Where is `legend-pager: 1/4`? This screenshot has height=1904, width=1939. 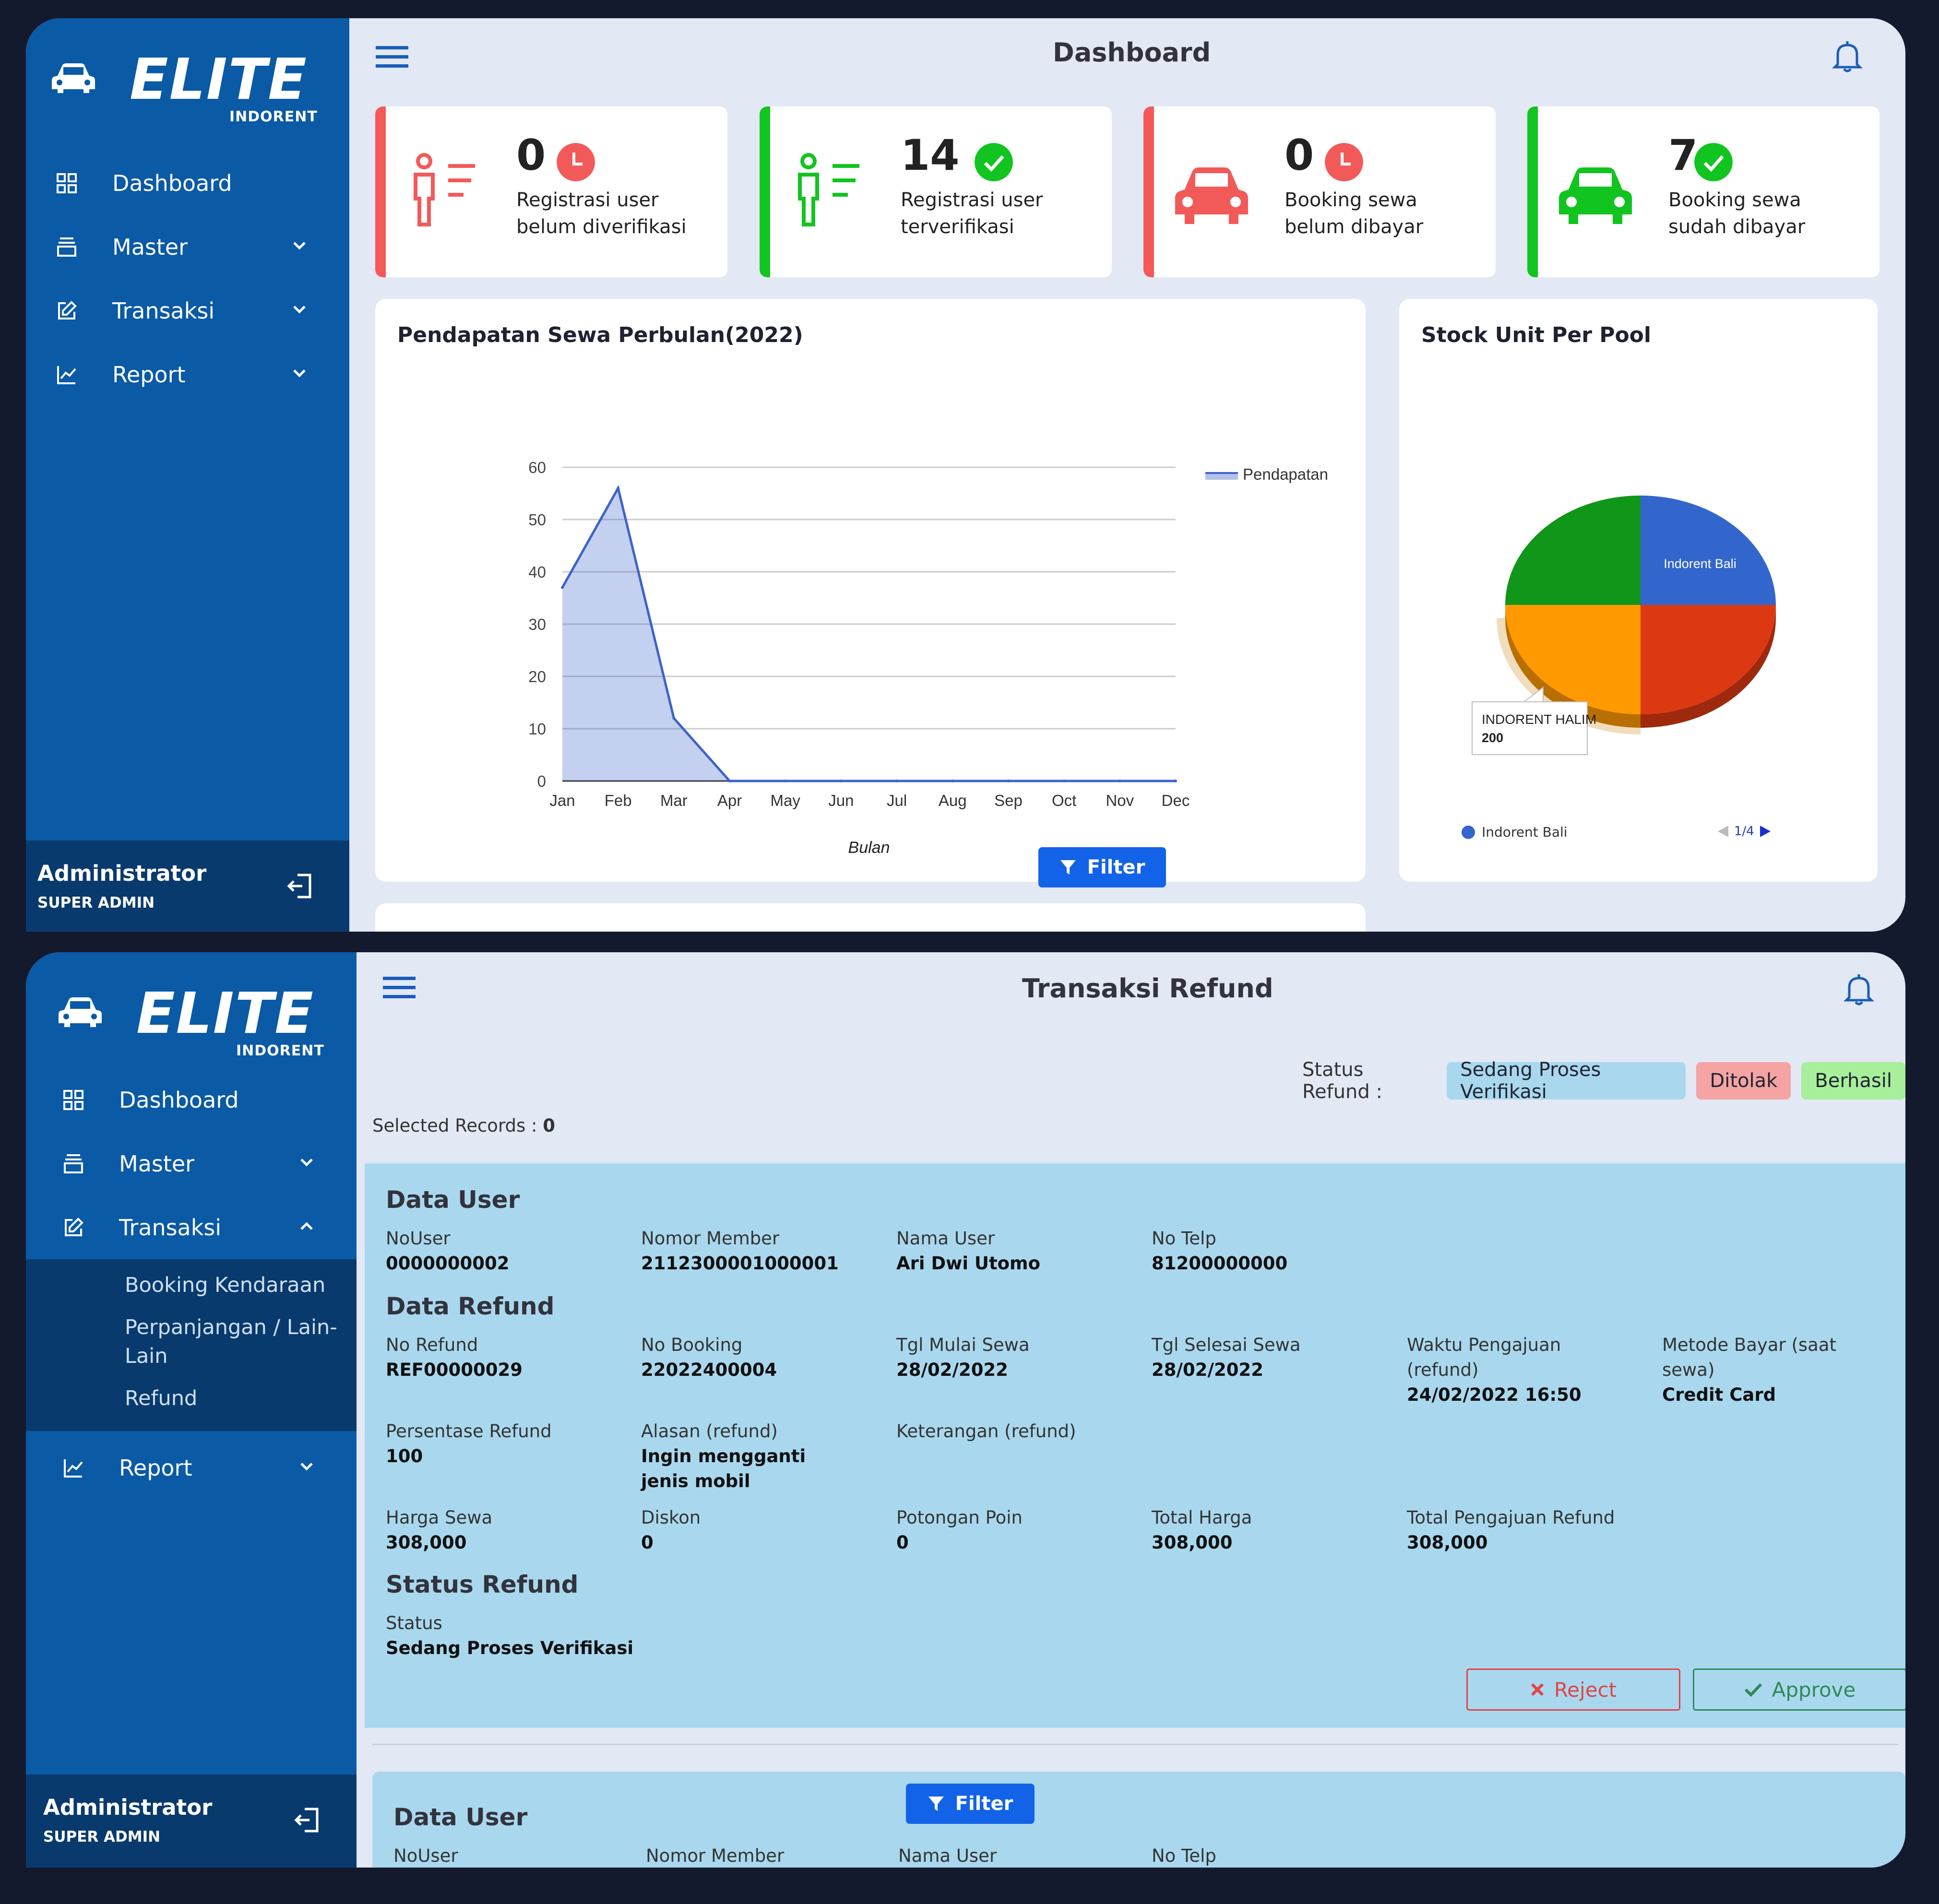
legend-pager: 1/4 is located at coordinates (1744, 831).